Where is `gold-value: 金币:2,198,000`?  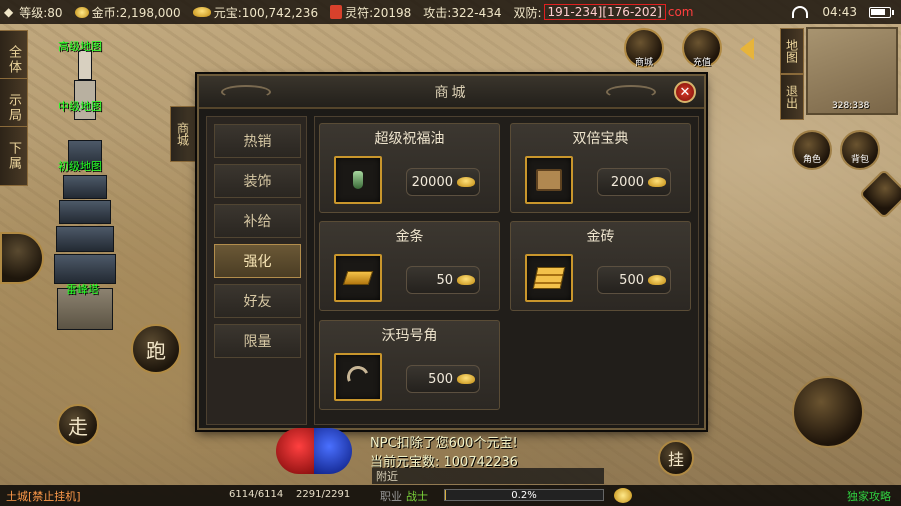 gold-value: 金币:2,198,000 is located at coordinates (136, 12).